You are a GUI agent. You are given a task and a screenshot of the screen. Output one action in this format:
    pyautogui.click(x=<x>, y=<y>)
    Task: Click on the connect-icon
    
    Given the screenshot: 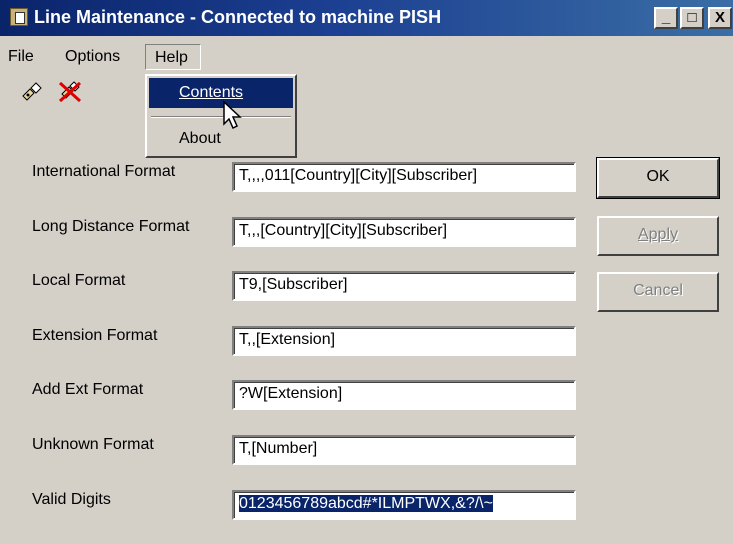 What is the action you would take?
    pyautogui.click(x=32, y=92)
    